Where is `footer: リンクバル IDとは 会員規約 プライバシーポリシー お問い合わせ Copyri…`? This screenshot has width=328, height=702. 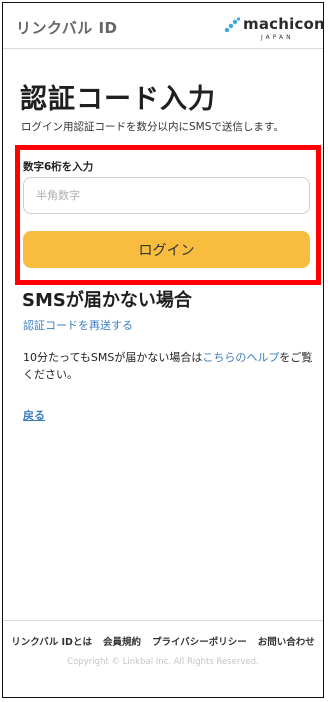
footer: リンクバル IDとは 会員規約 プライバシーポリシー お問い合わせ Copyri… is located at coordinates (163, 643).